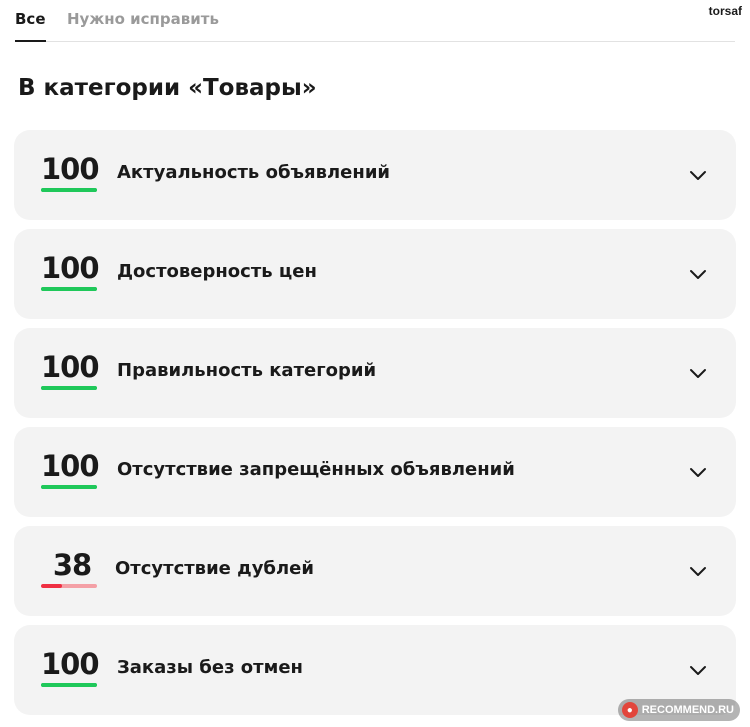  What do you see at coordinates (210, 667) in the screenshot?
I see `metric-label: Заказы без отмен` at bounding box center [210, 667].